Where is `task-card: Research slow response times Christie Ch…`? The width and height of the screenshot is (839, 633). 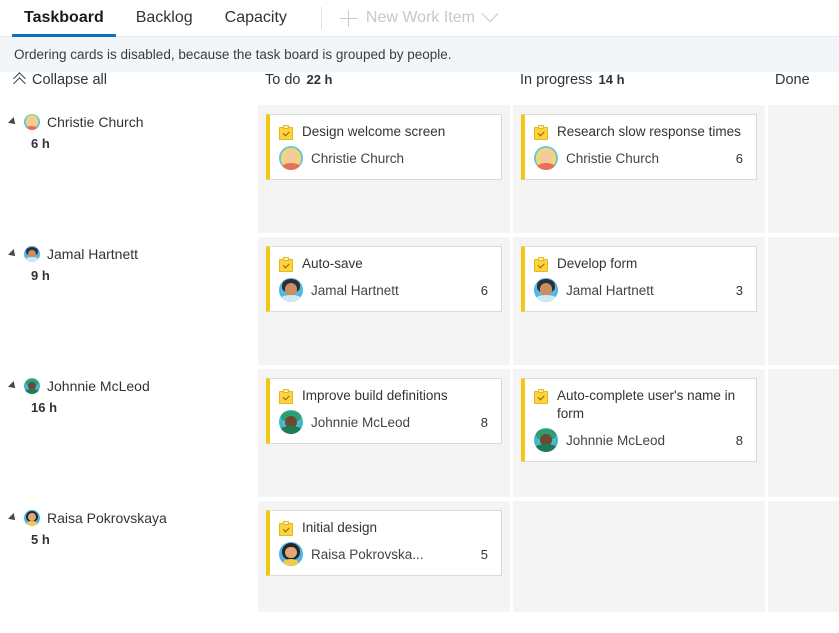
task-card: Research slow response times Christie Ch… is located at coordinates (639, 147).